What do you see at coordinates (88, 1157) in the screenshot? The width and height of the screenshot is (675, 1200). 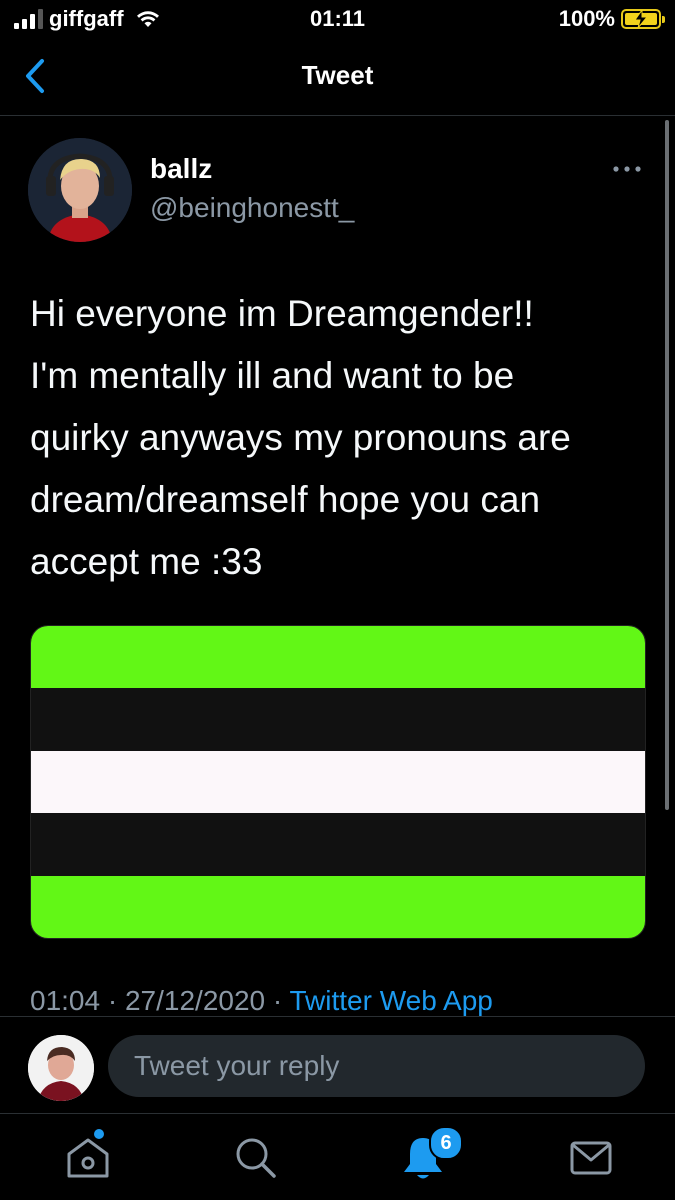 I see `home-icon` at bounding box center [88, 1157].